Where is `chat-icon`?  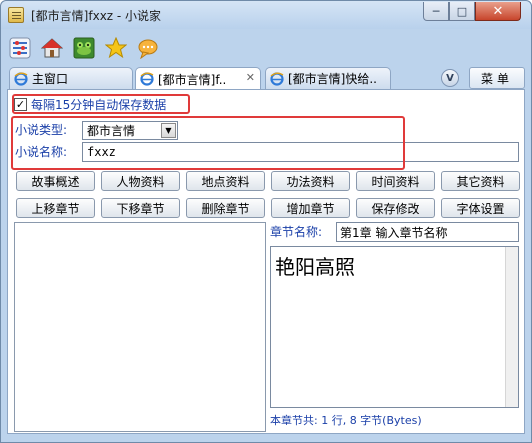 chat-icon is located at coordinates (148, 48).